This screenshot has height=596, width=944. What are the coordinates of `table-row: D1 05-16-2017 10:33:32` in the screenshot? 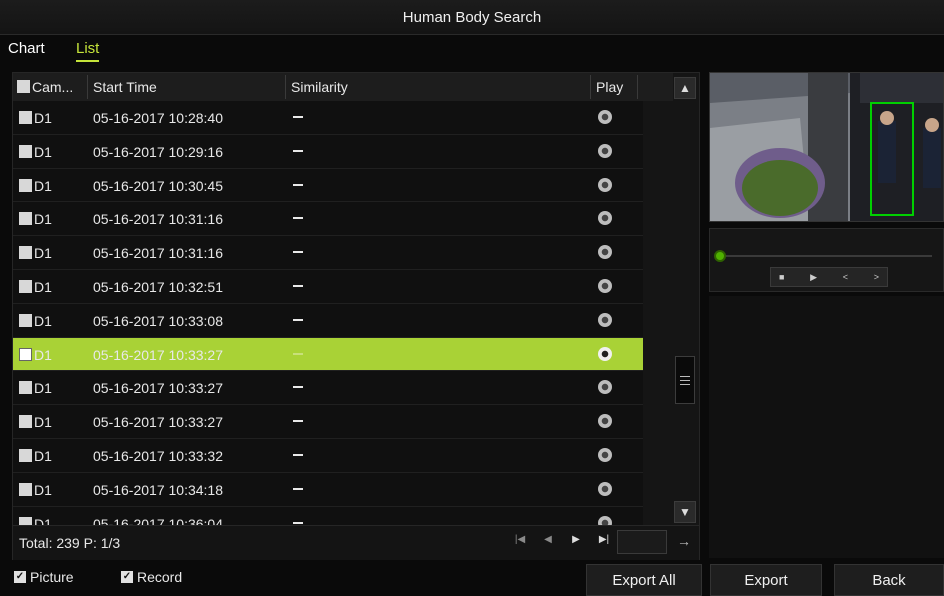 It's located at (328, 455).